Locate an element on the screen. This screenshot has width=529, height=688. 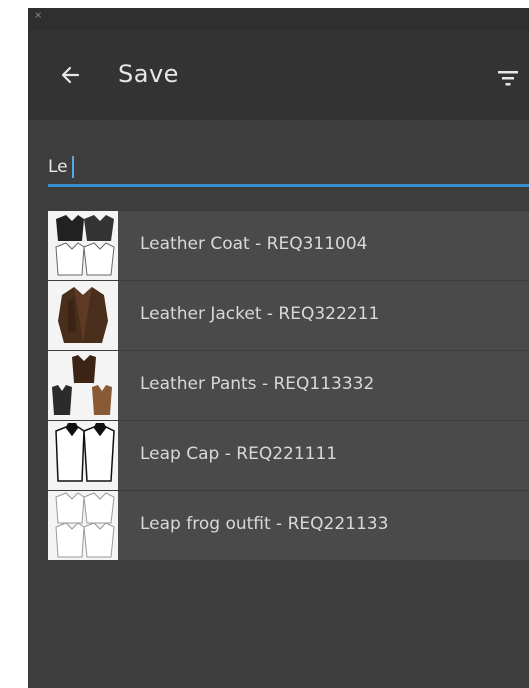
coat-sketch-icon is located at coordinates (83, 245).